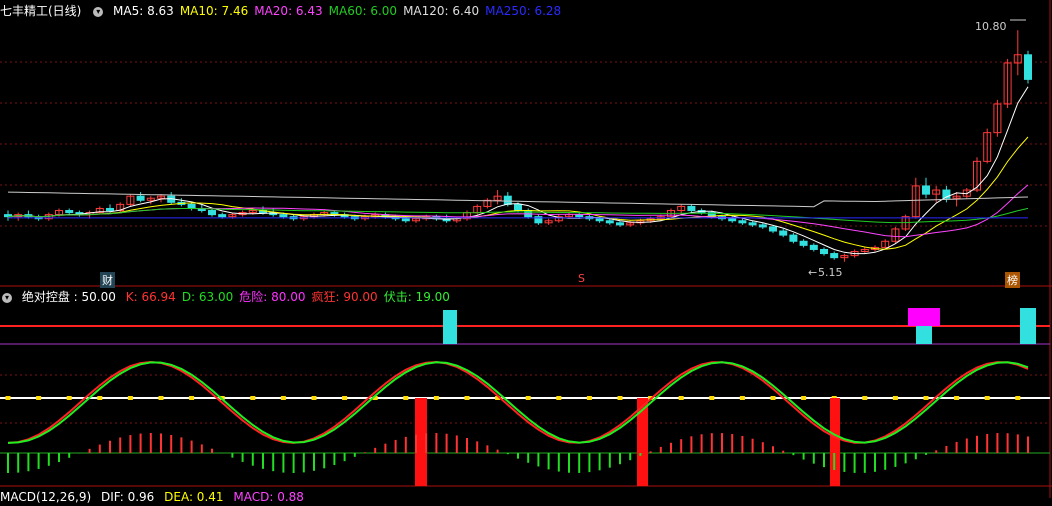  Describe the element at coordinates (344, 297) in the screenshot. I see `indicator-param: 疯狂: 90.00` at that location.